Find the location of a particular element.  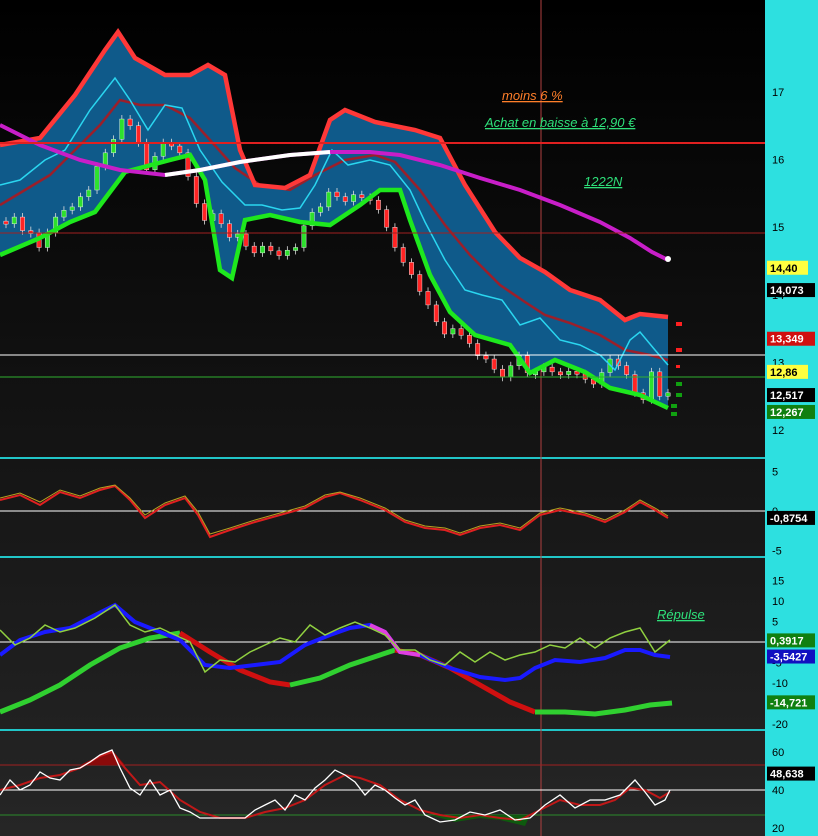

annotation-repulse: Répulse is located at coordinates (681, 614).